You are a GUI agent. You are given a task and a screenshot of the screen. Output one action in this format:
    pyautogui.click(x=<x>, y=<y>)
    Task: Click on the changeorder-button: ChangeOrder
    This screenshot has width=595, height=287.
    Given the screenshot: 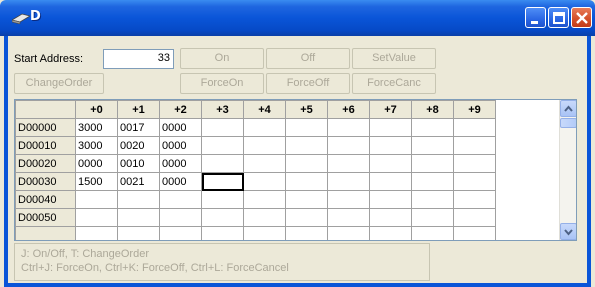 What is the action you would take?
    pyautogui.click(x=59, y=83)
    